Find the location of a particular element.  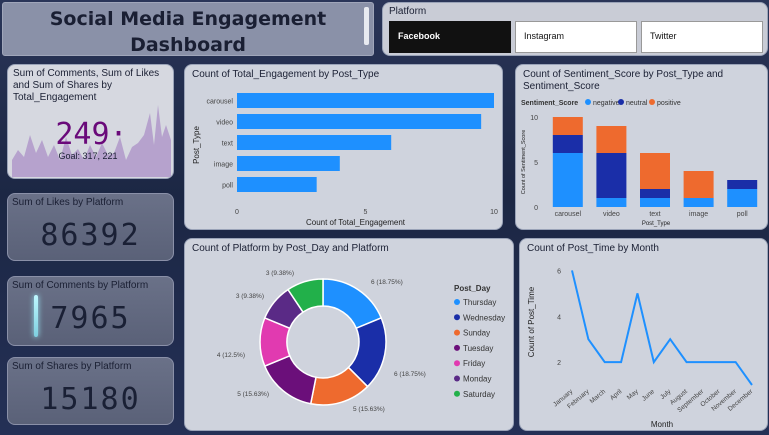

y-tick-label: 4 is located at coordinates (559, 317).